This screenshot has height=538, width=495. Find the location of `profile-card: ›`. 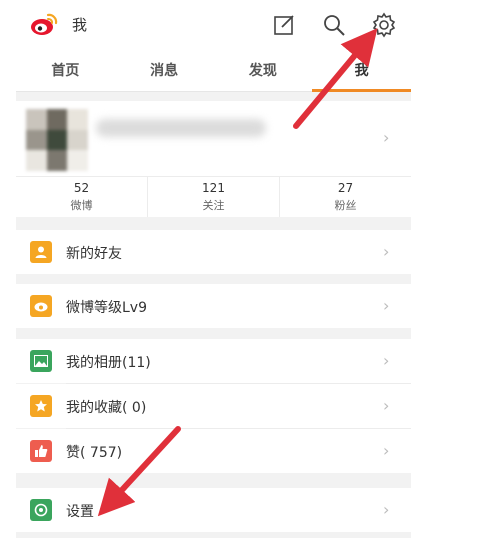

profile-card: › is located at coordinates (213, 139).